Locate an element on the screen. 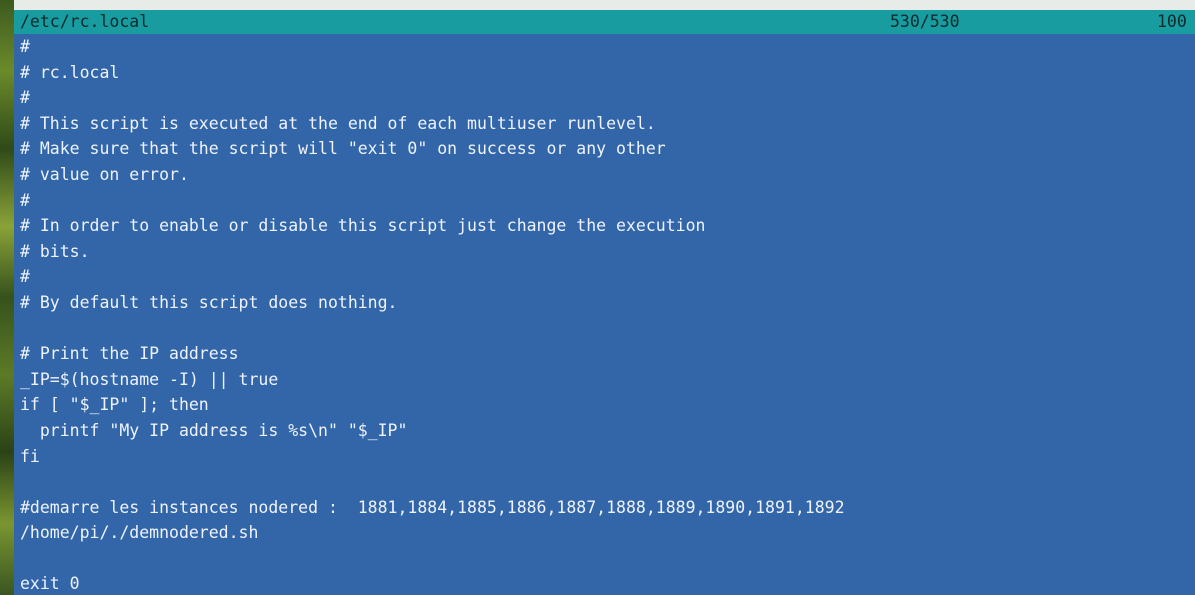 The width and height of the screenshot is (1195, 595). code-line: # By default this script does nothing. is located at coordinates (605, 303).